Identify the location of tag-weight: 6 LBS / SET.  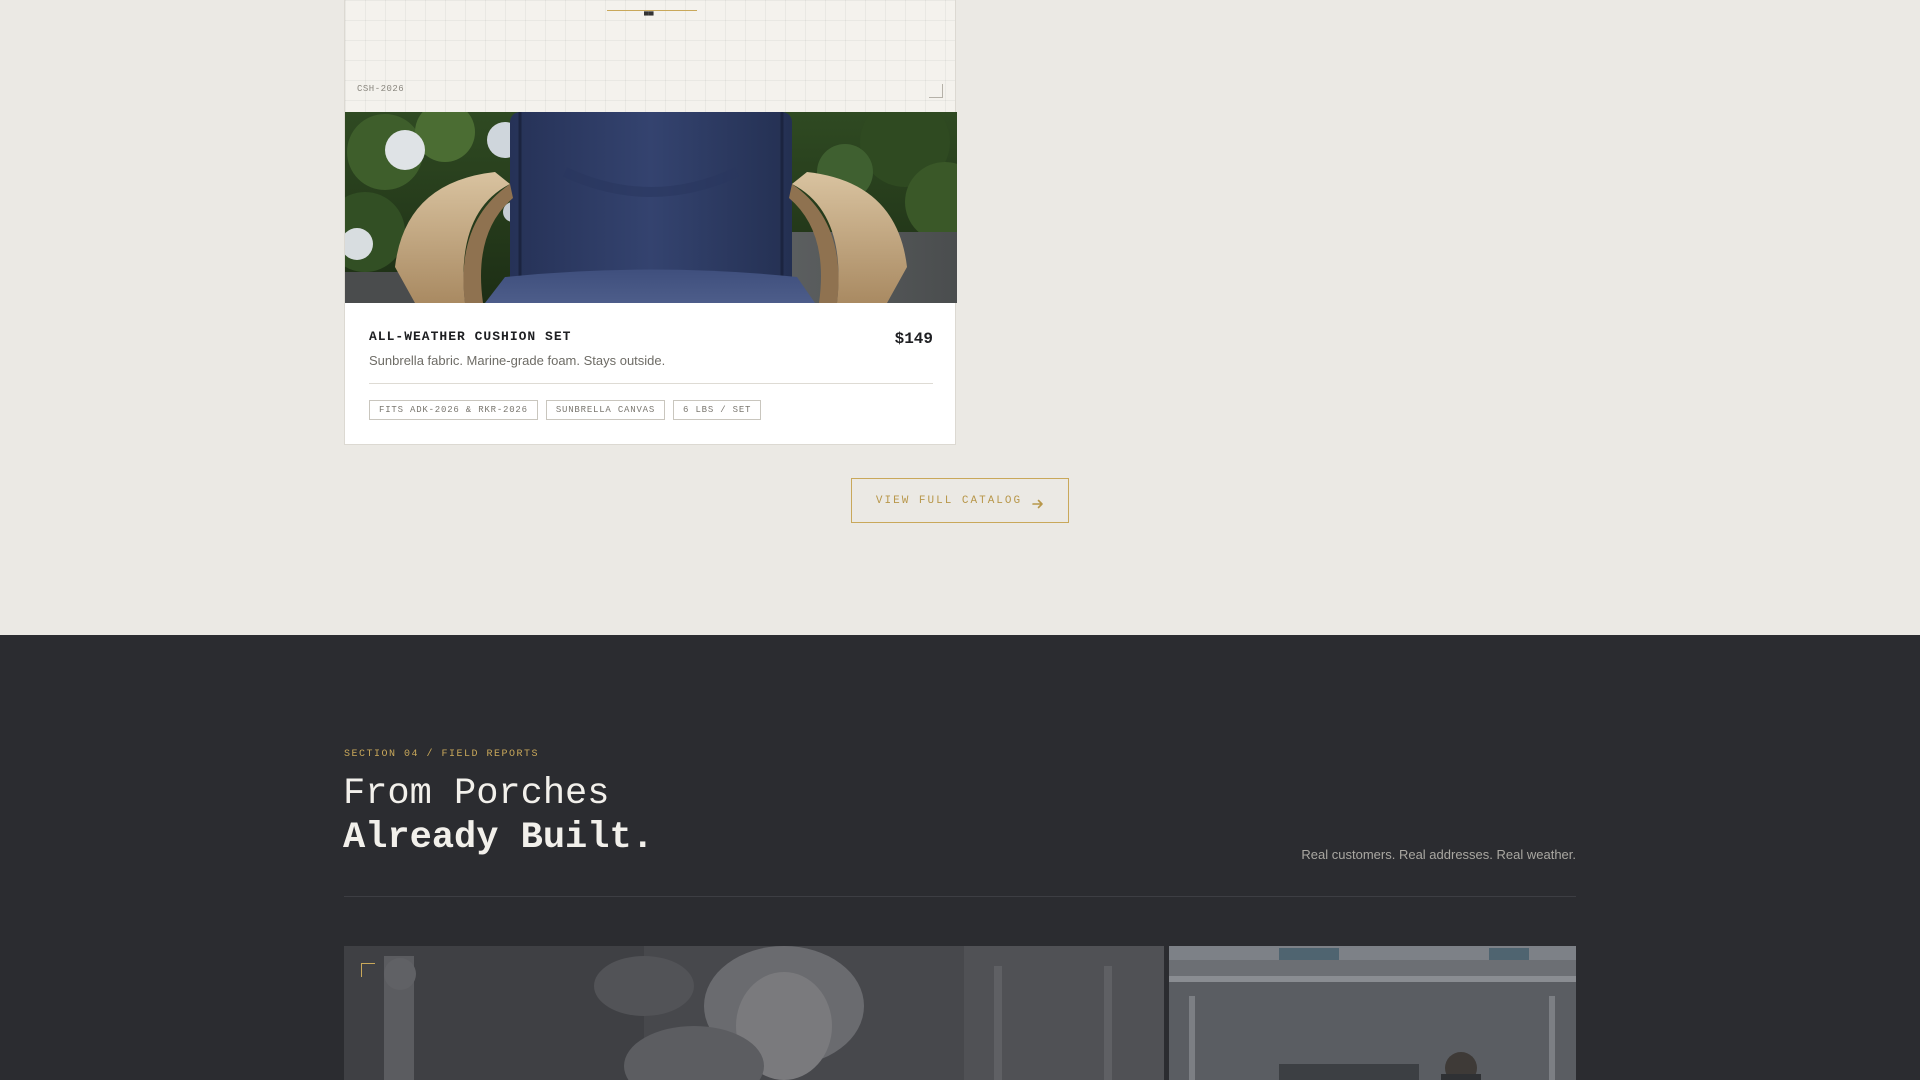
(717, 410).